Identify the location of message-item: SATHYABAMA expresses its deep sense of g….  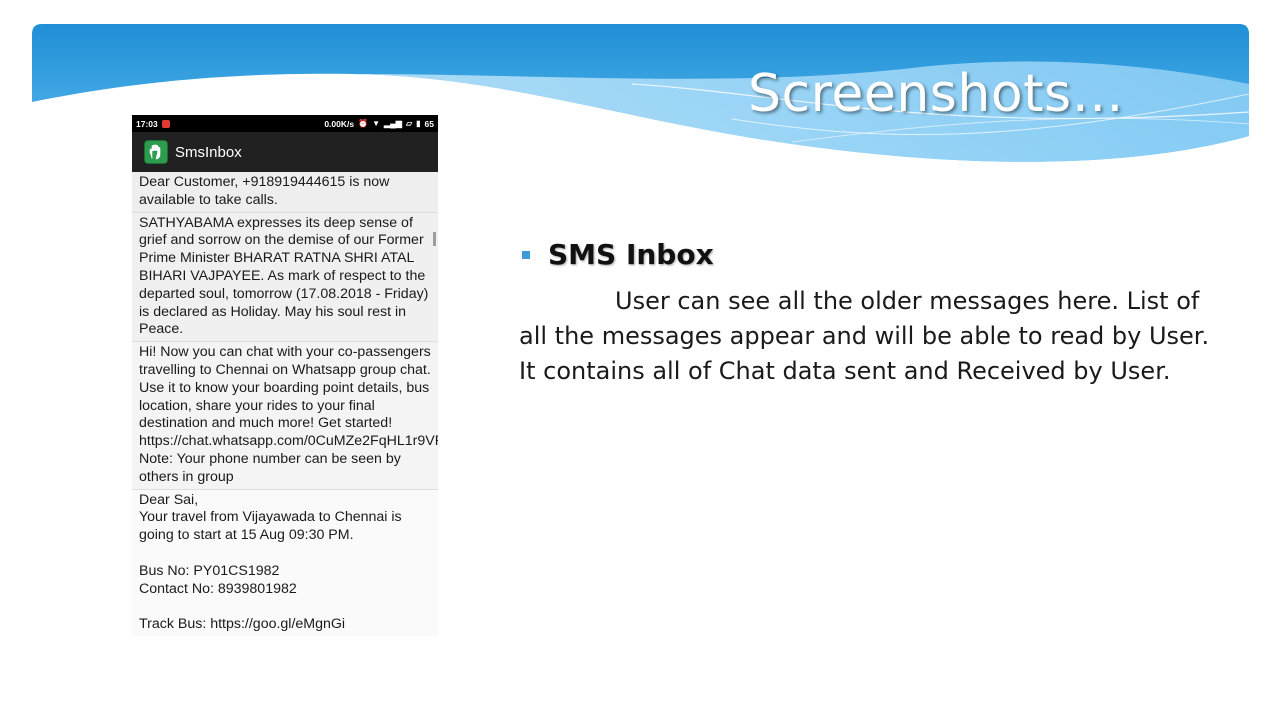
(285, 277).